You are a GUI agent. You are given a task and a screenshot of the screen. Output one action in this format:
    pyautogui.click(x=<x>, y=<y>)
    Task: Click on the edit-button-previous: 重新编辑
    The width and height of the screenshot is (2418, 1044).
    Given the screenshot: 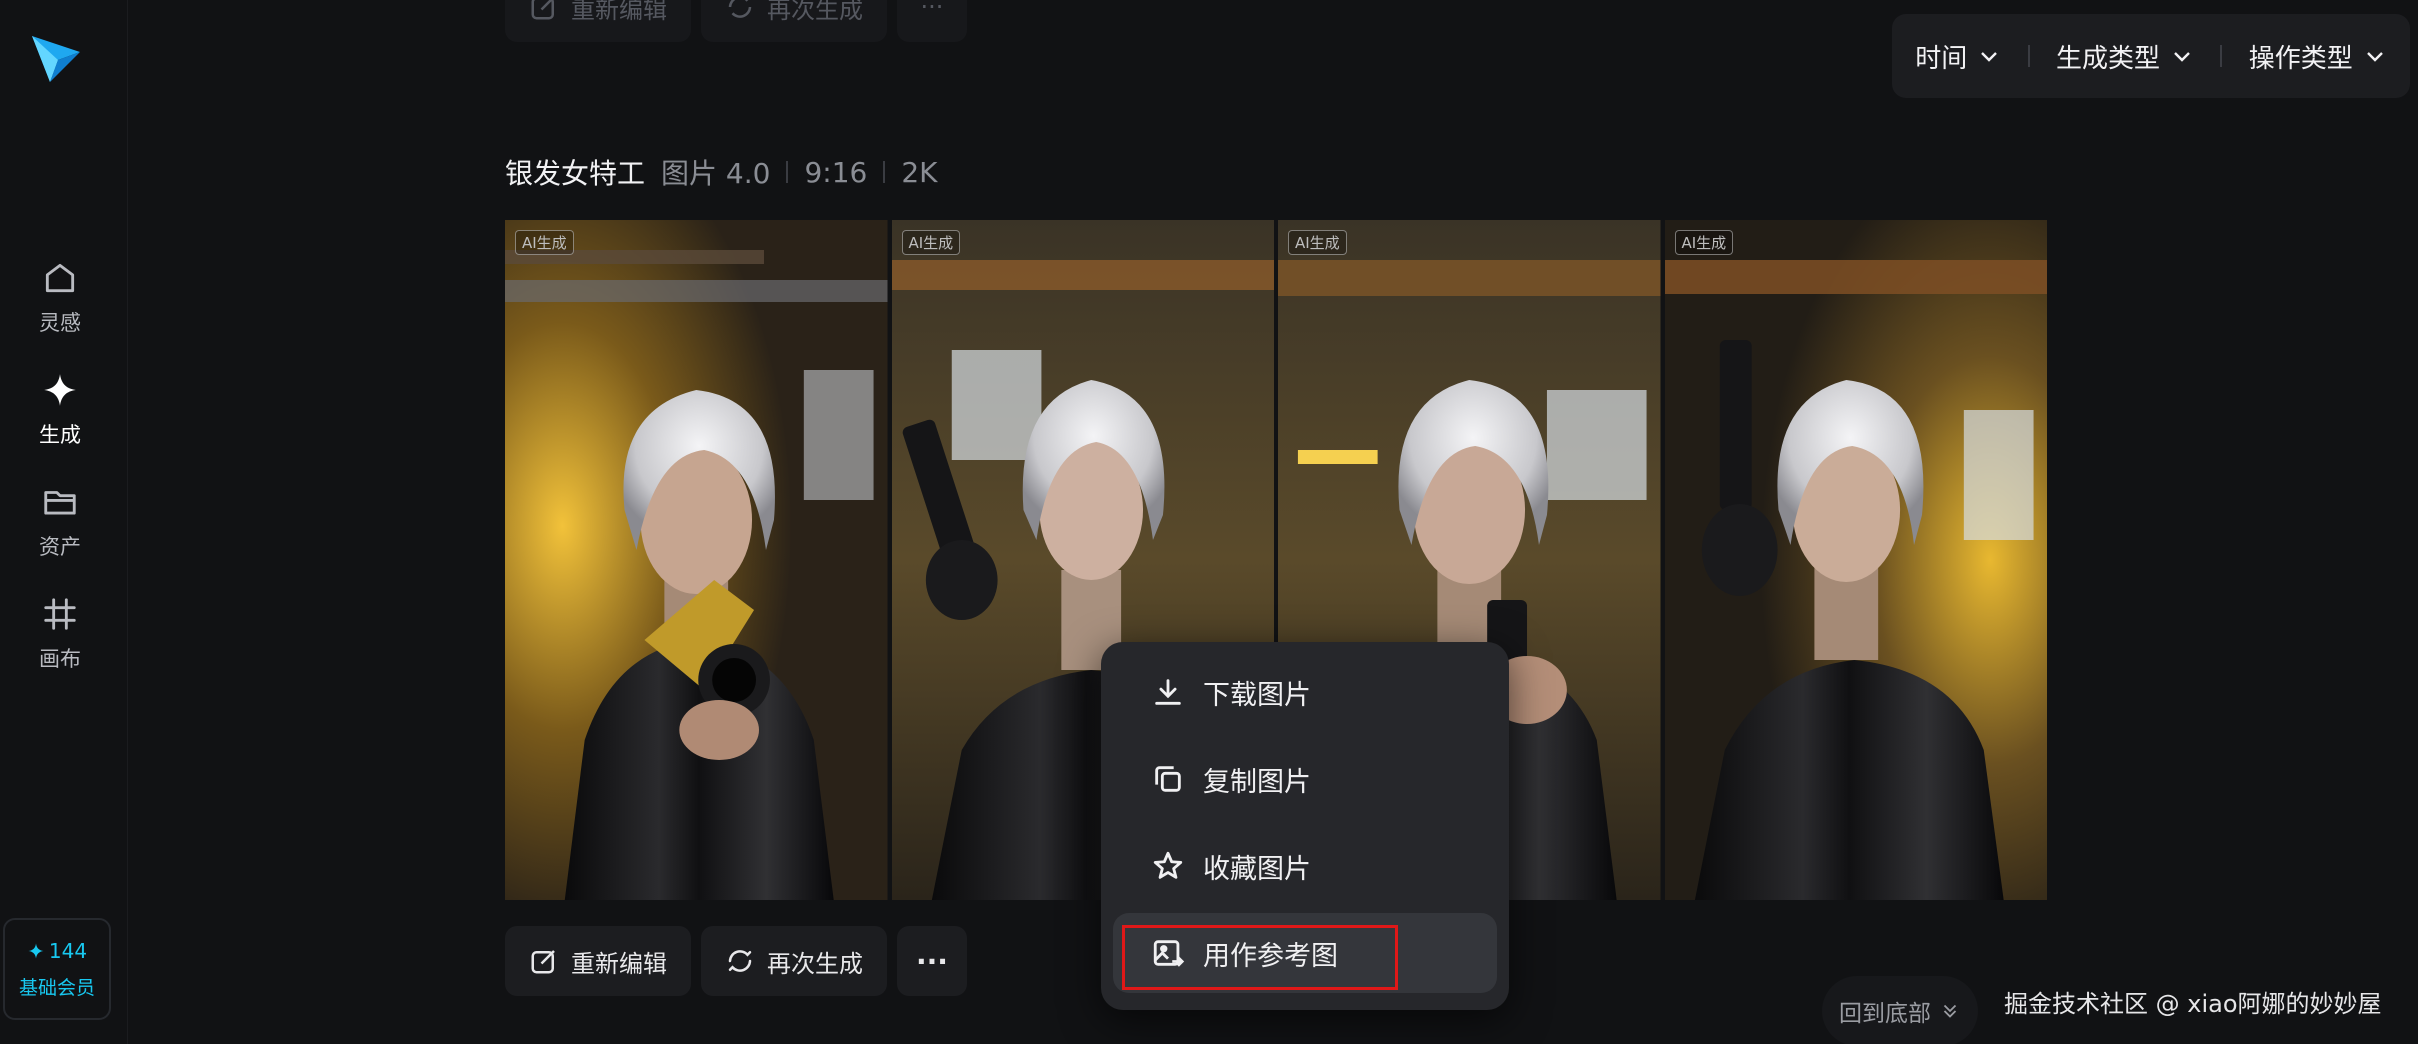 What is the action you would take?
    pyautogui.click(x=598, y=21)
    